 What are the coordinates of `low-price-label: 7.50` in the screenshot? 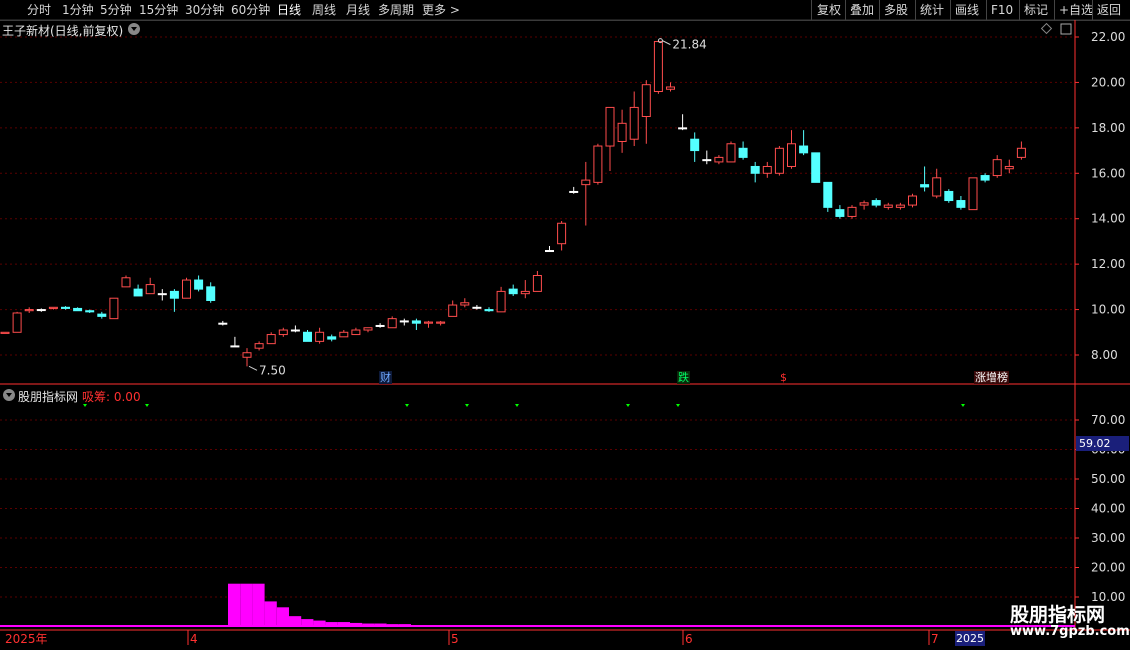 It's located at (272, 370).